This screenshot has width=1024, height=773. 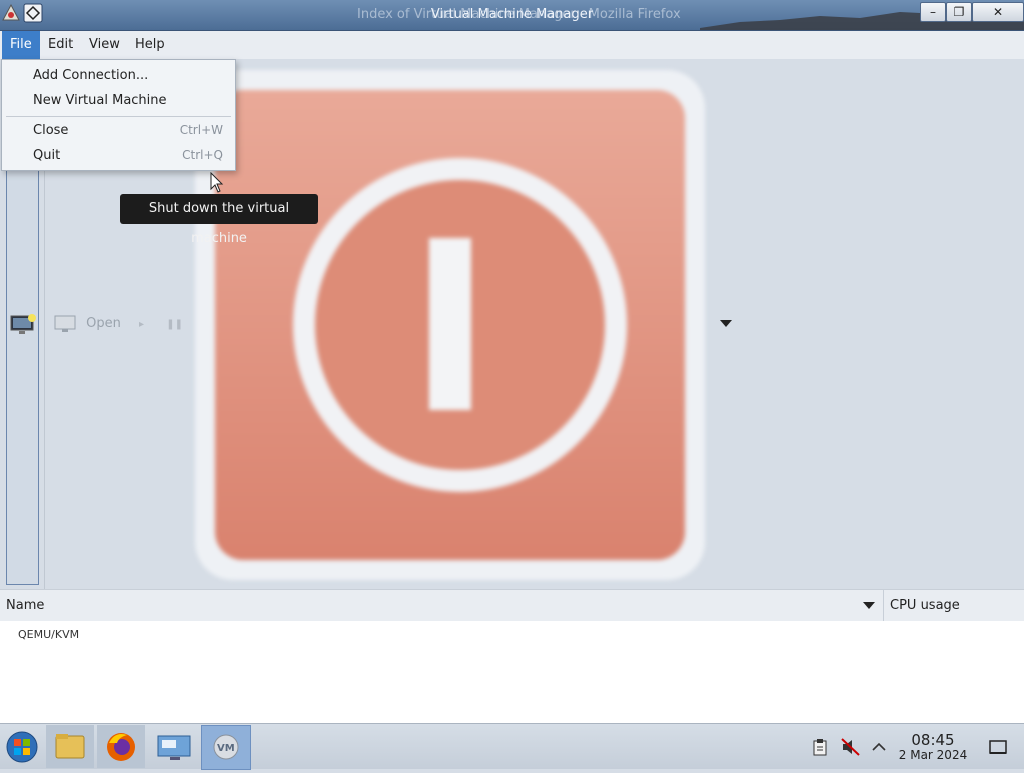 What do you see at coordinates (118, 130) in the screenshot?
I see `menu-close: Close Ctrl+W` at bounding box center [118, 130].